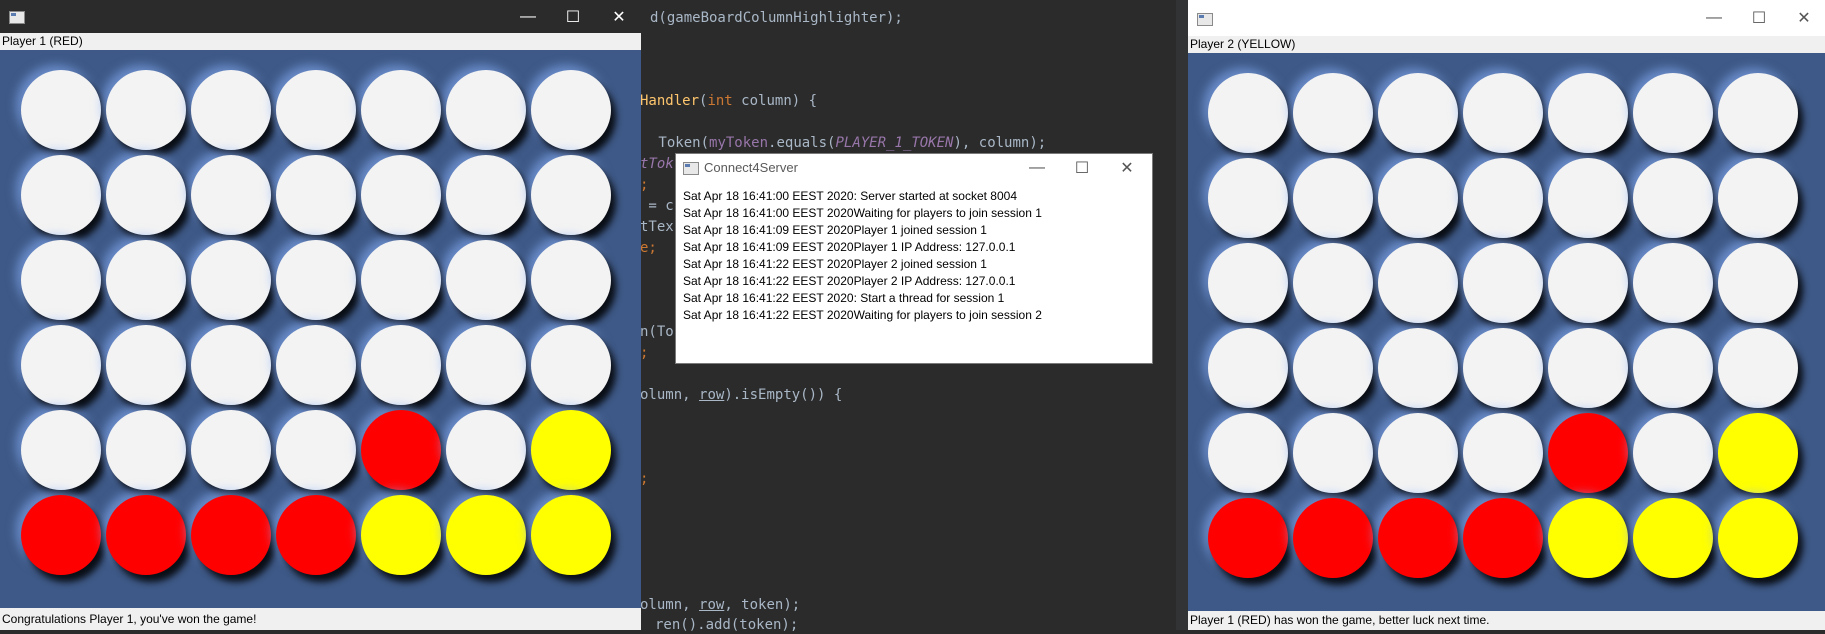 This screenshot has height=634, width=1825. I want to click on code-token: e;, so click(648, 248).